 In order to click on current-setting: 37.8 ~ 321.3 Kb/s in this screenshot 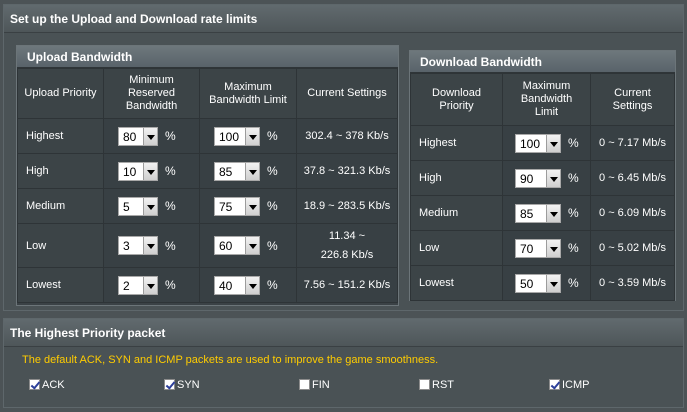, I will do `click(347, 171)`.